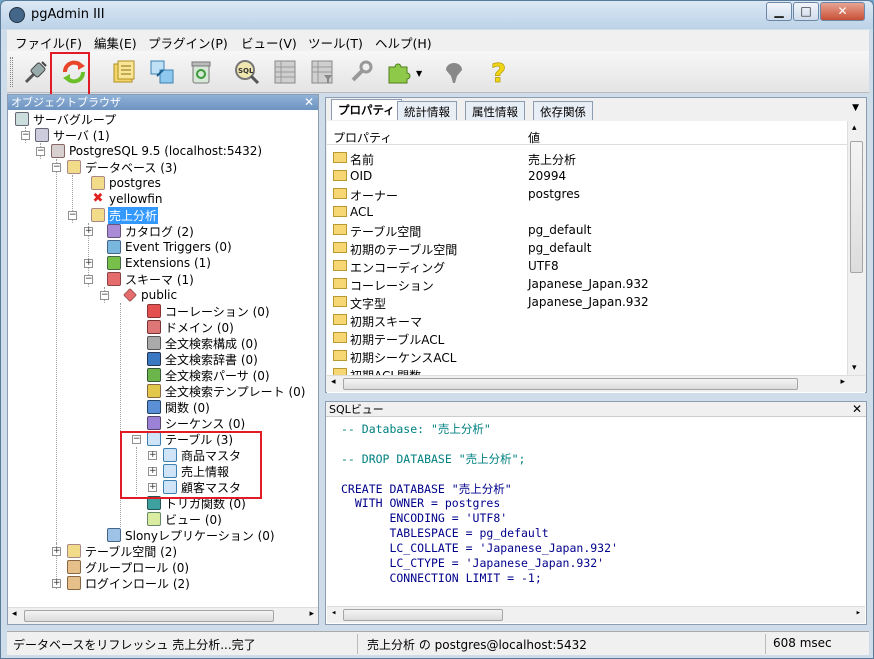  Describe the element at coordinates (127, 199) in the screenshot. I see `tree-node-db-yellowfin: ✖ yellowfin` at that location.